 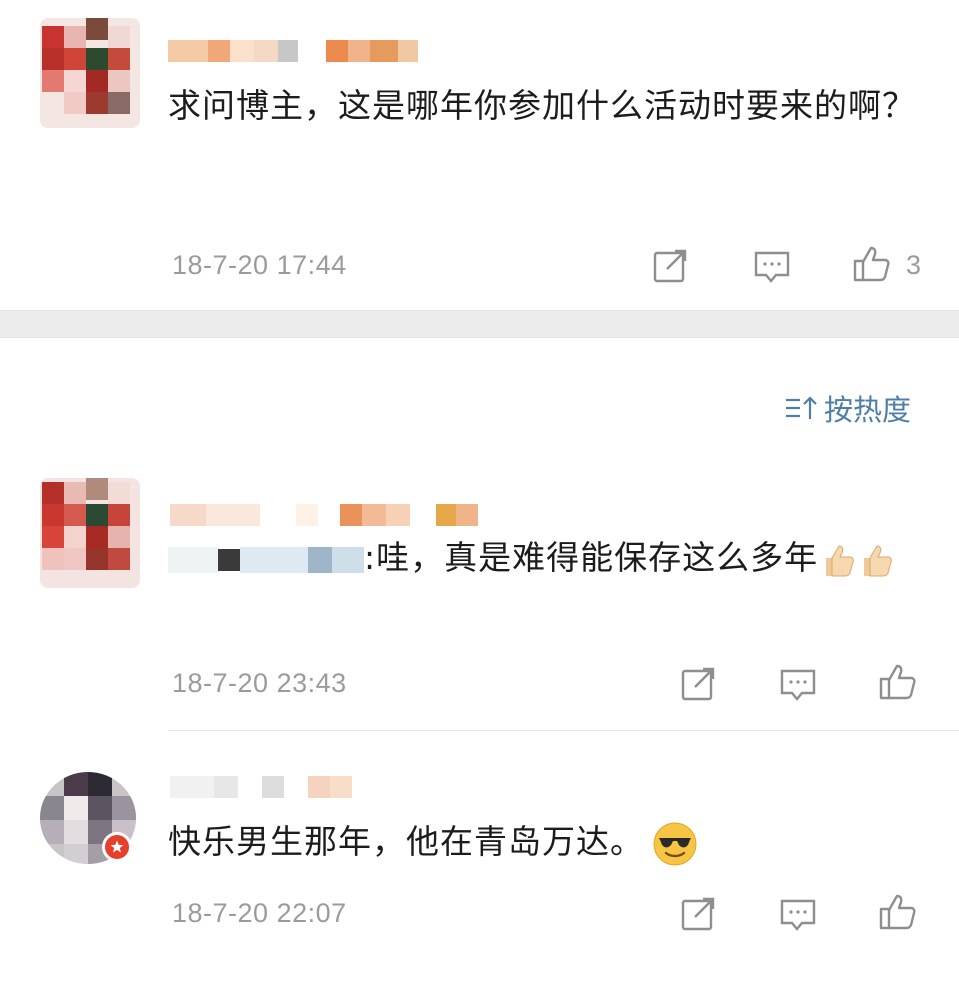 What do you see at coordinates (259, 683) in the screenshot?
I see `comment-timestamp: 18-7-20 23:43` at bounding box center [259, 683].